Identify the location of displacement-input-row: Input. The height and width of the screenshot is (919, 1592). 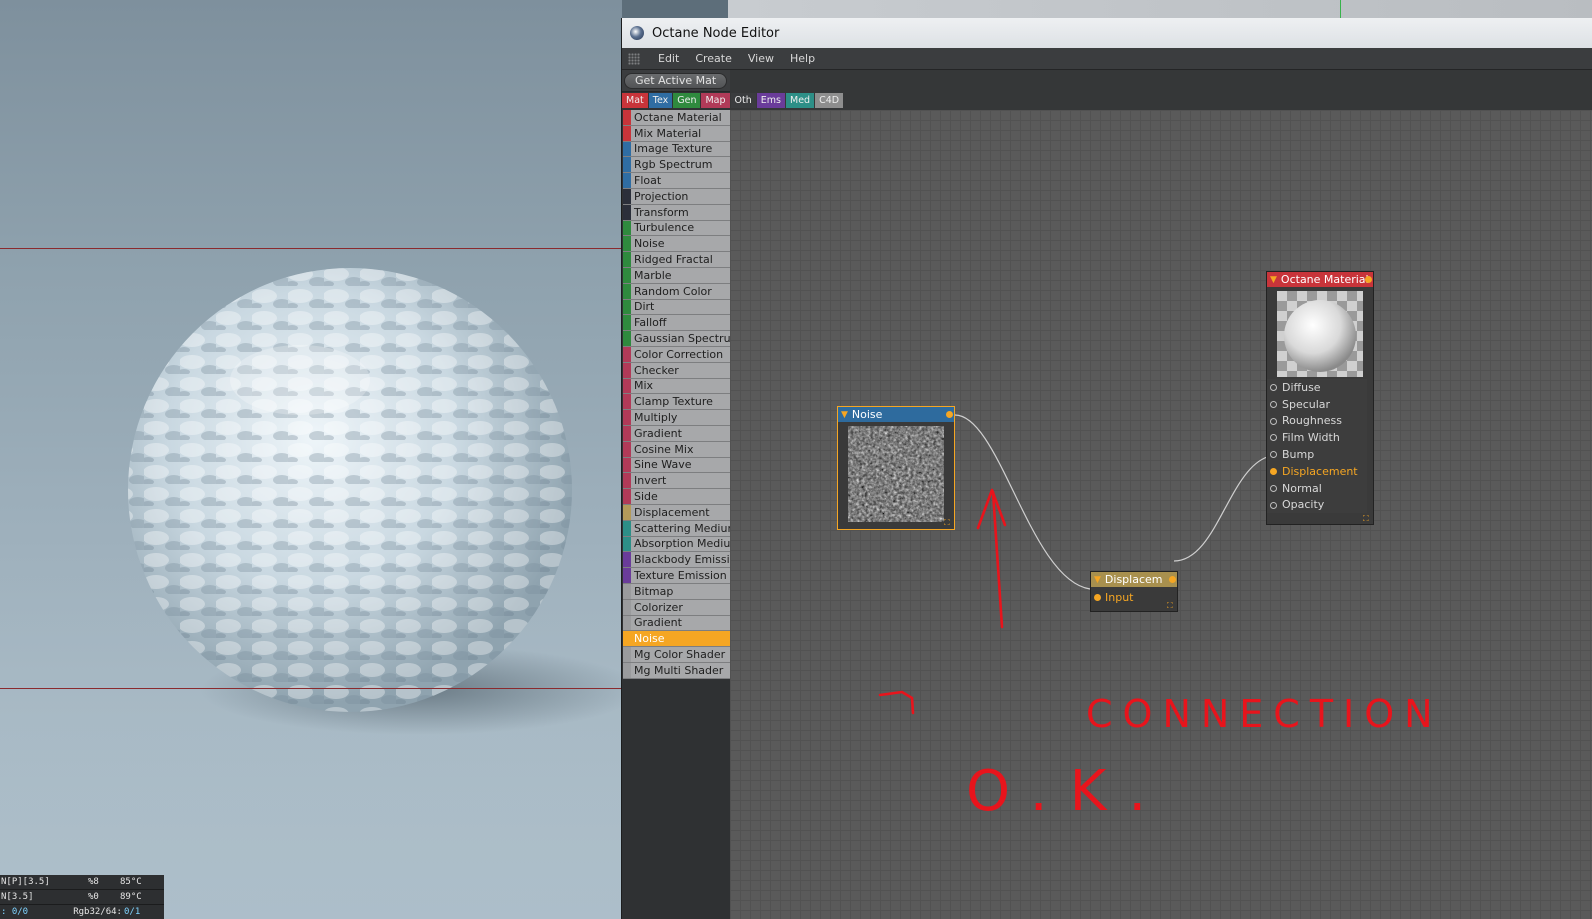
(1134, 597).